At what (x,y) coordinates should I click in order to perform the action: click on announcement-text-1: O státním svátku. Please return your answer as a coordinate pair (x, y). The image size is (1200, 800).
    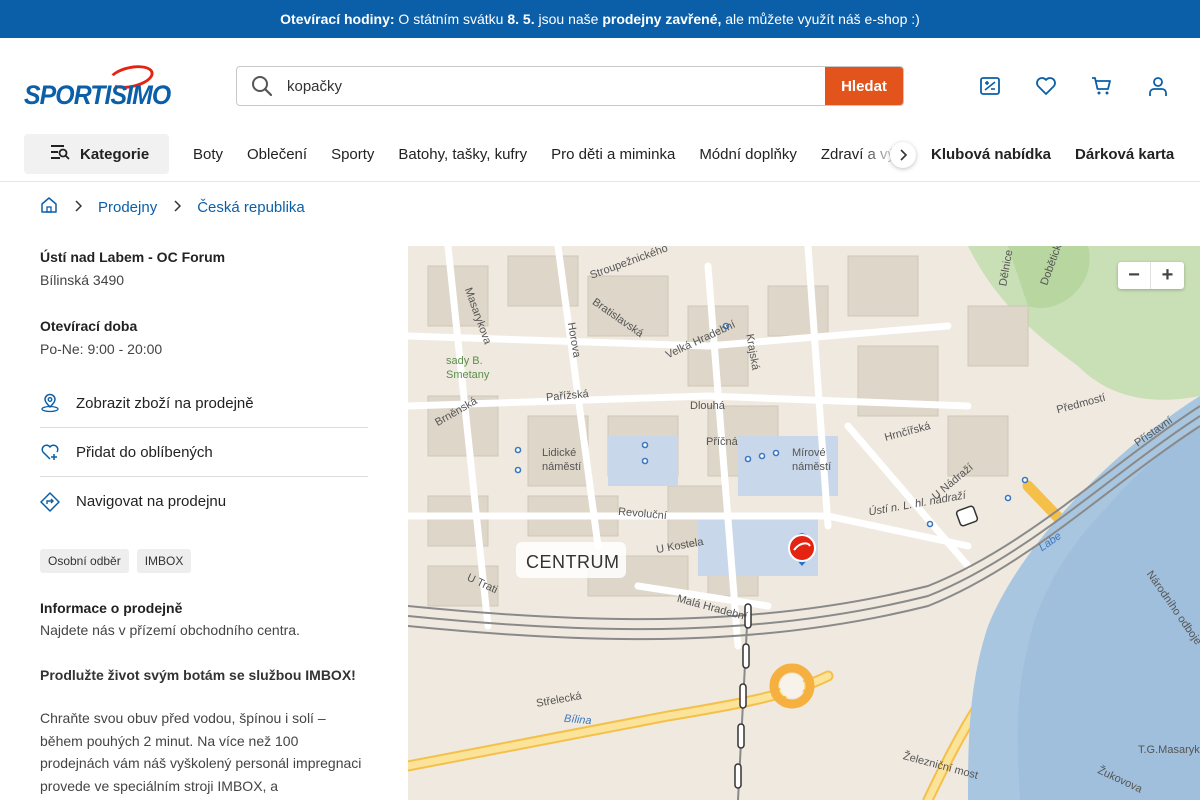
    Looking at the image, I should click on (451, 19).